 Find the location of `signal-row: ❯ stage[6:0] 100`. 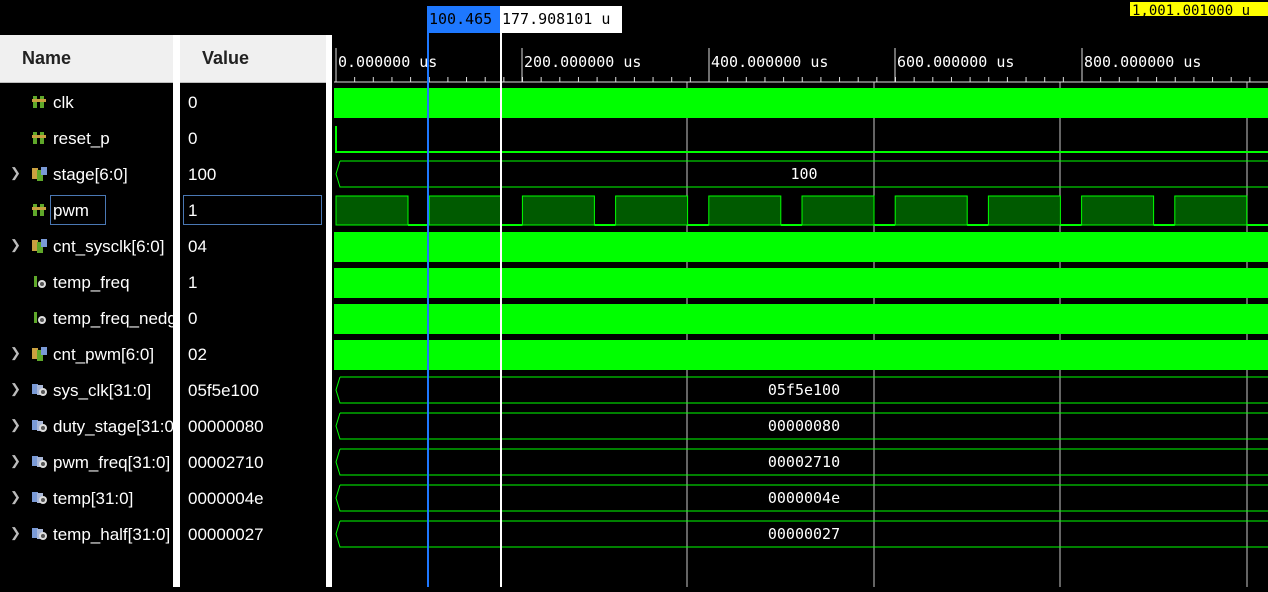

signal-row: ❯ stage[6:0] 100 is located at coordinates (163, 174).